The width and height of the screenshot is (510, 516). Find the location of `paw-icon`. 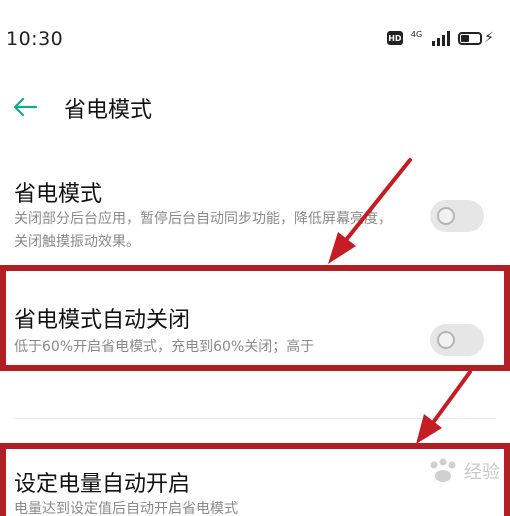

paw-icon is located at coordinates (443, 470).